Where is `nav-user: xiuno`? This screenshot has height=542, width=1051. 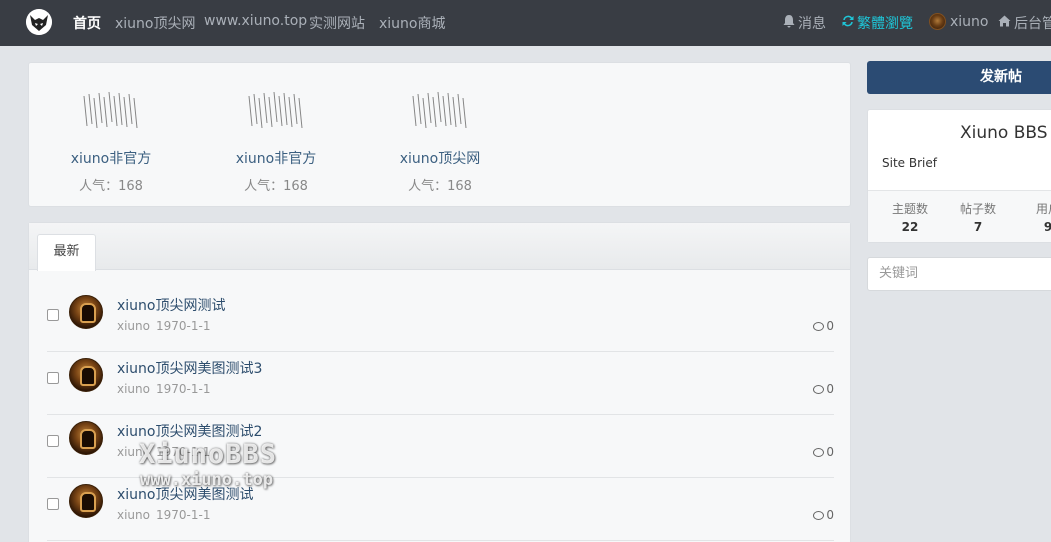 nav-user: xiuno is located at coordinates (959, 21).